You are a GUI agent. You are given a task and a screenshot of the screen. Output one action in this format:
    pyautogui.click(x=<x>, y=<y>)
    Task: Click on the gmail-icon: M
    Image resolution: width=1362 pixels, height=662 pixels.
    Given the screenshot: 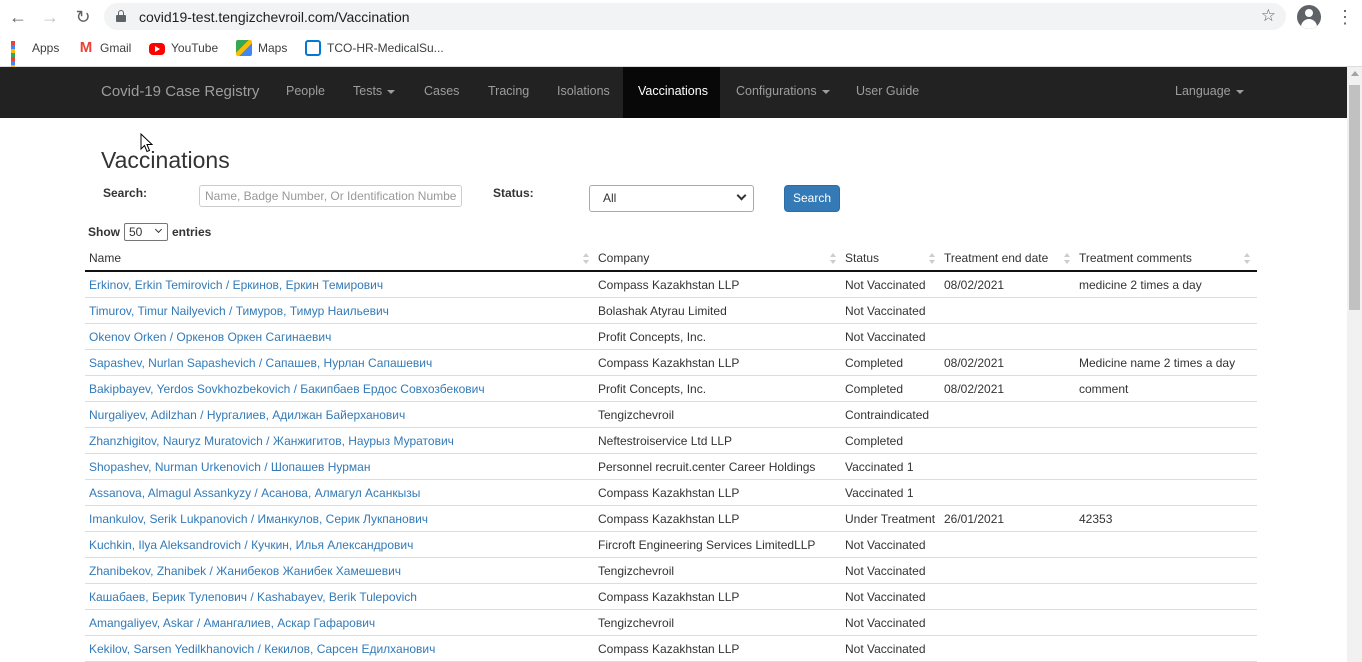 What is the action you would take?
    pyautogui.click(x=86, y=47)
    